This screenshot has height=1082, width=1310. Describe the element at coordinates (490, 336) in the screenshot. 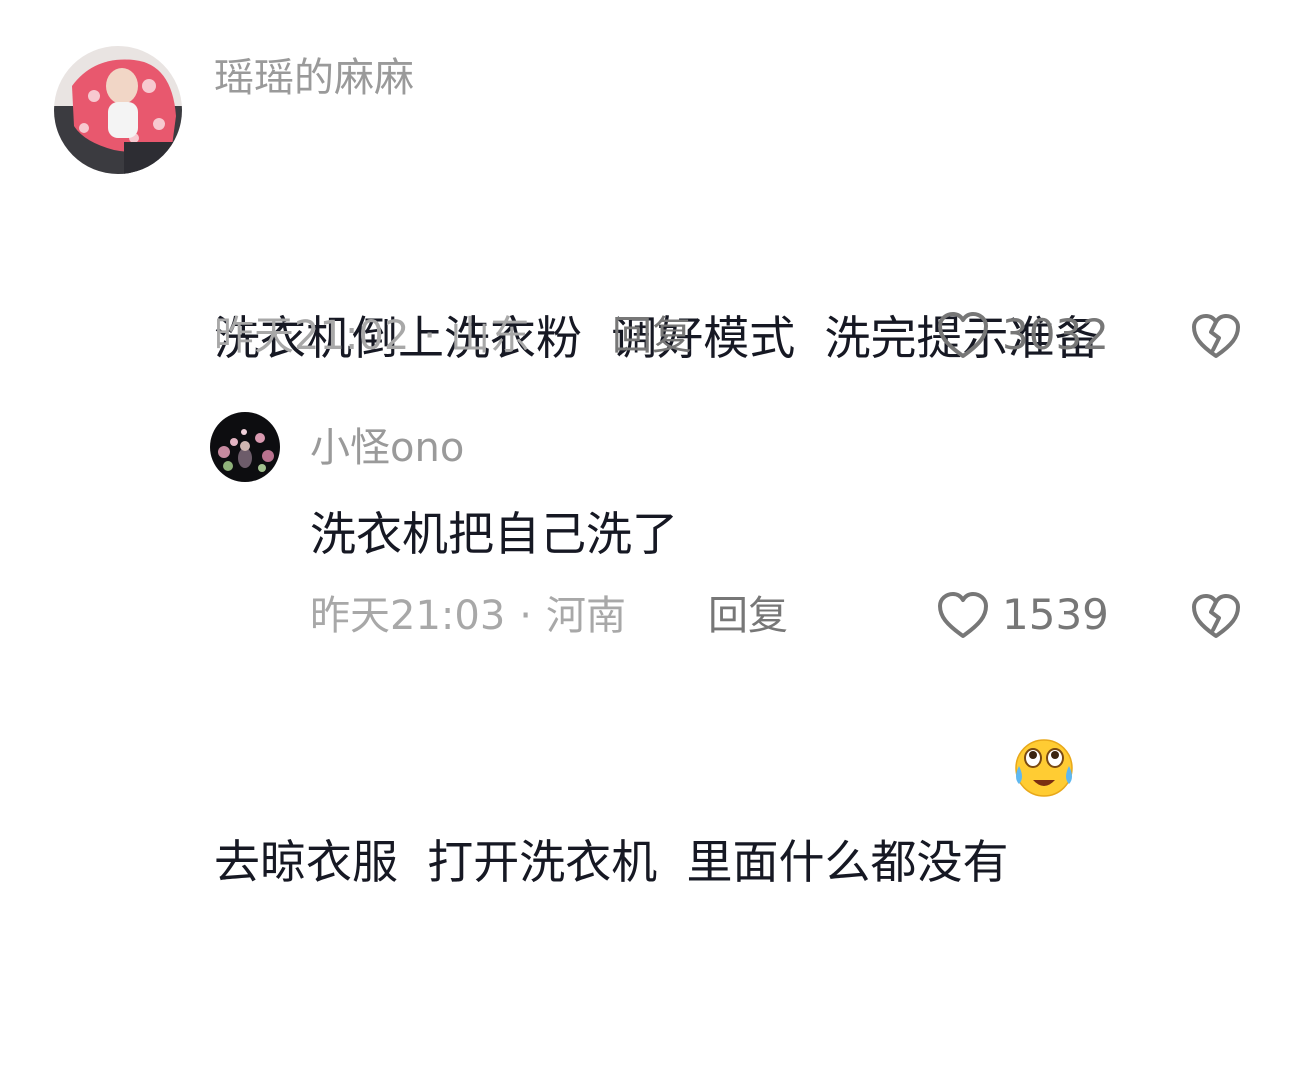

I see `location: 山东` at that location.